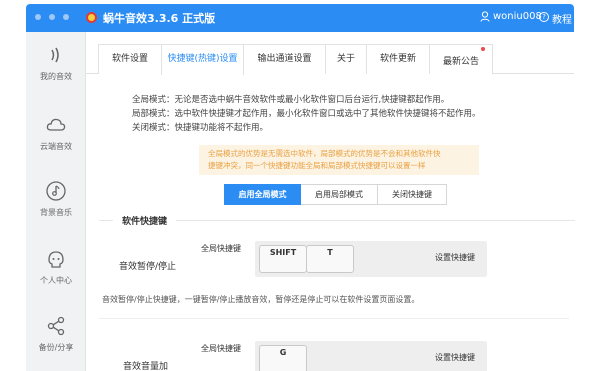 The width and height of the screenshot is (600, 371). What do you see at coordinates (398, 59) in the screenshot?
I see `tab-software-update: 软件更新` at bounding box center [398, 59].